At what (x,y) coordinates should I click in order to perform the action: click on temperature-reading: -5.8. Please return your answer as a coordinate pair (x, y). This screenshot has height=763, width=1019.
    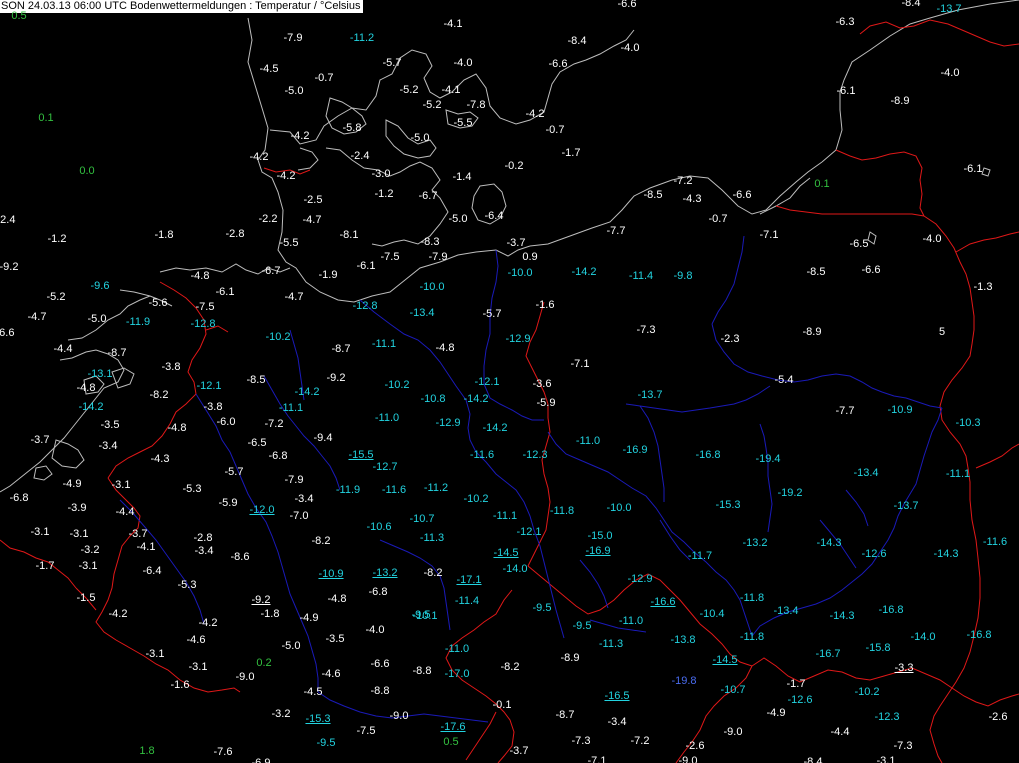
    Looking at the image, I should click on (352, 128).